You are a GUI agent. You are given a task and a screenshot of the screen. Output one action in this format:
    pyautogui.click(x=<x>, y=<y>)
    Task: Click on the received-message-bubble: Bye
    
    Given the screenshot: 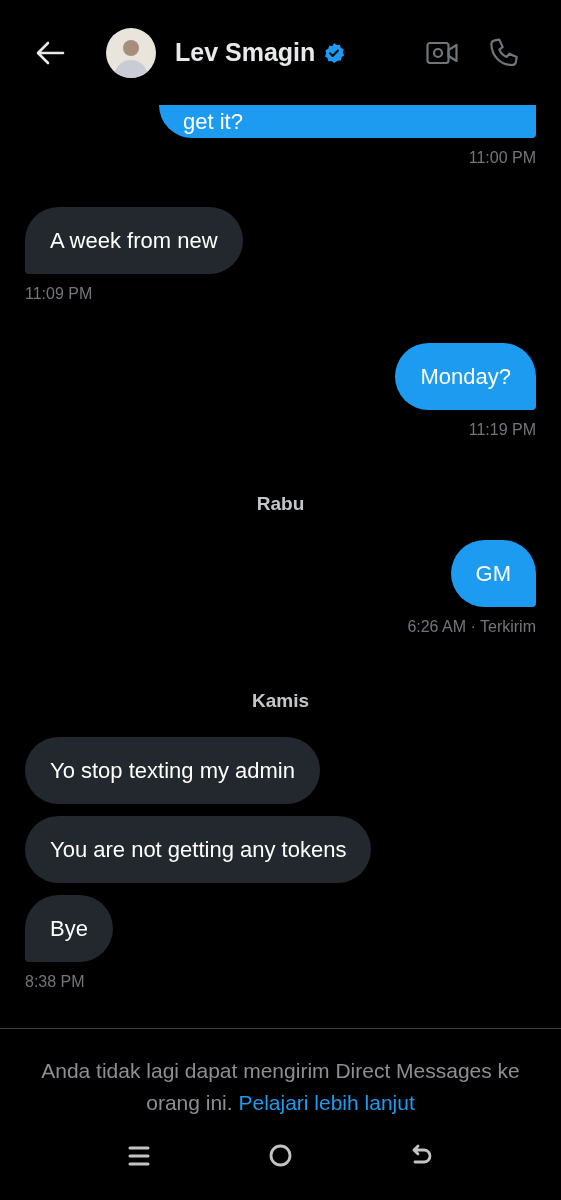 What is the action you would take?
    pyautogui.click(x=69, y=928)
    